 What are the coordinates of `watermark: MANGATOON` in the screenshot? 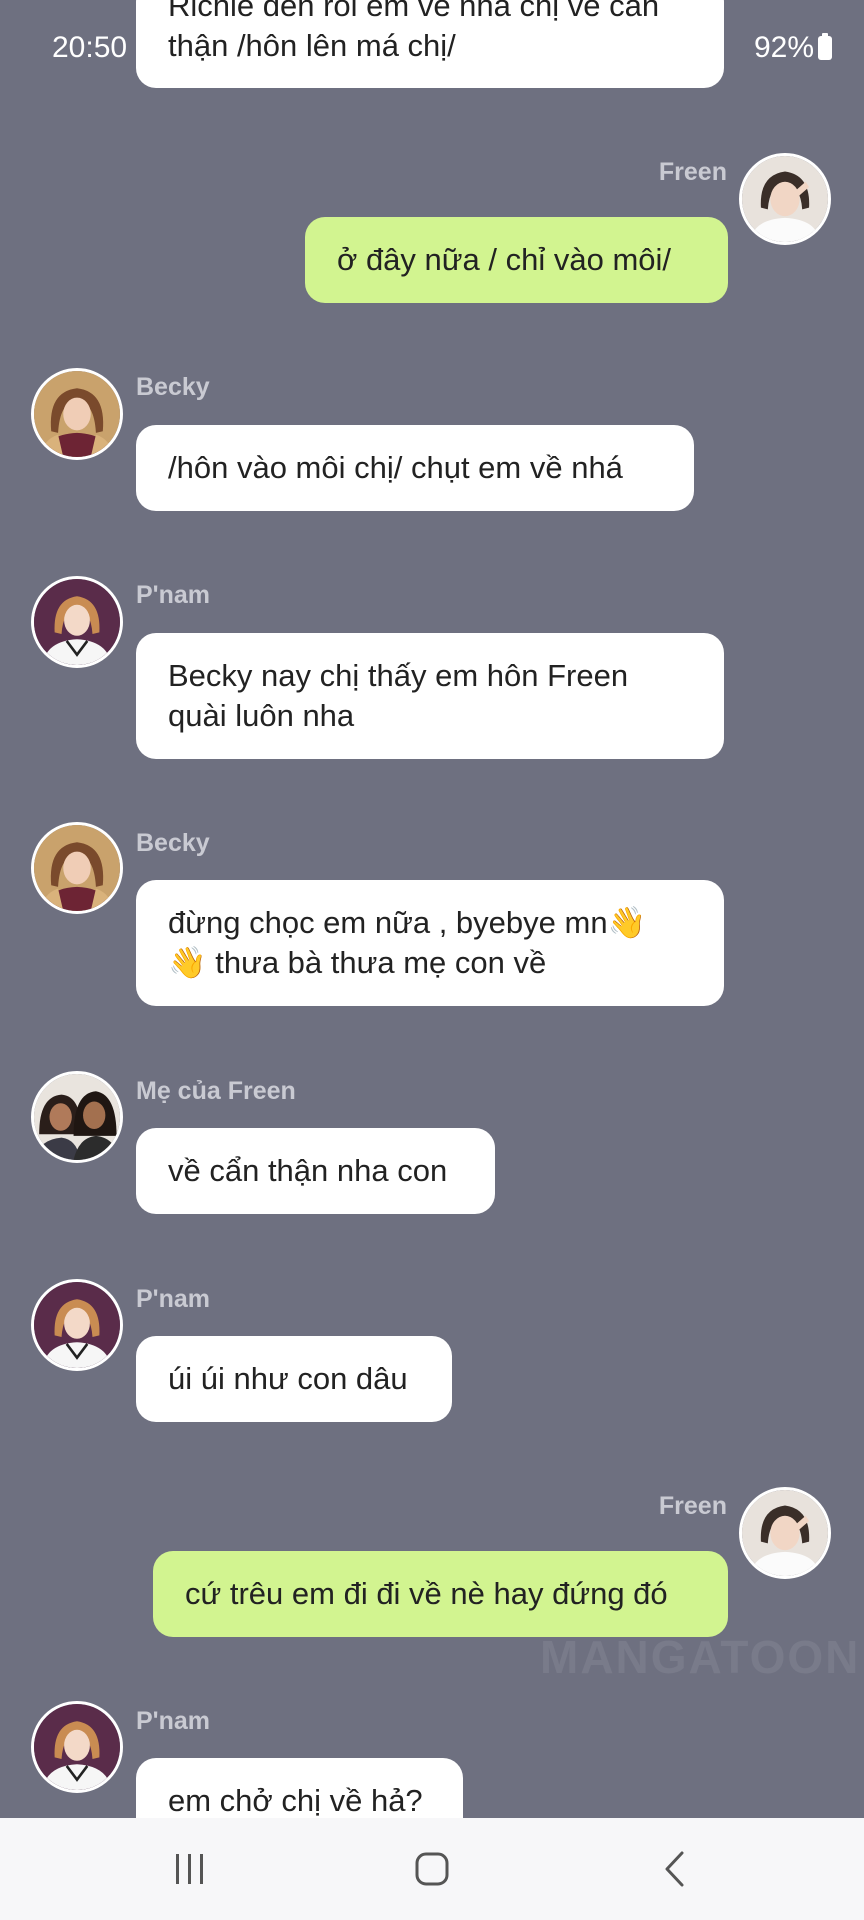 It's located at (700, 1657).